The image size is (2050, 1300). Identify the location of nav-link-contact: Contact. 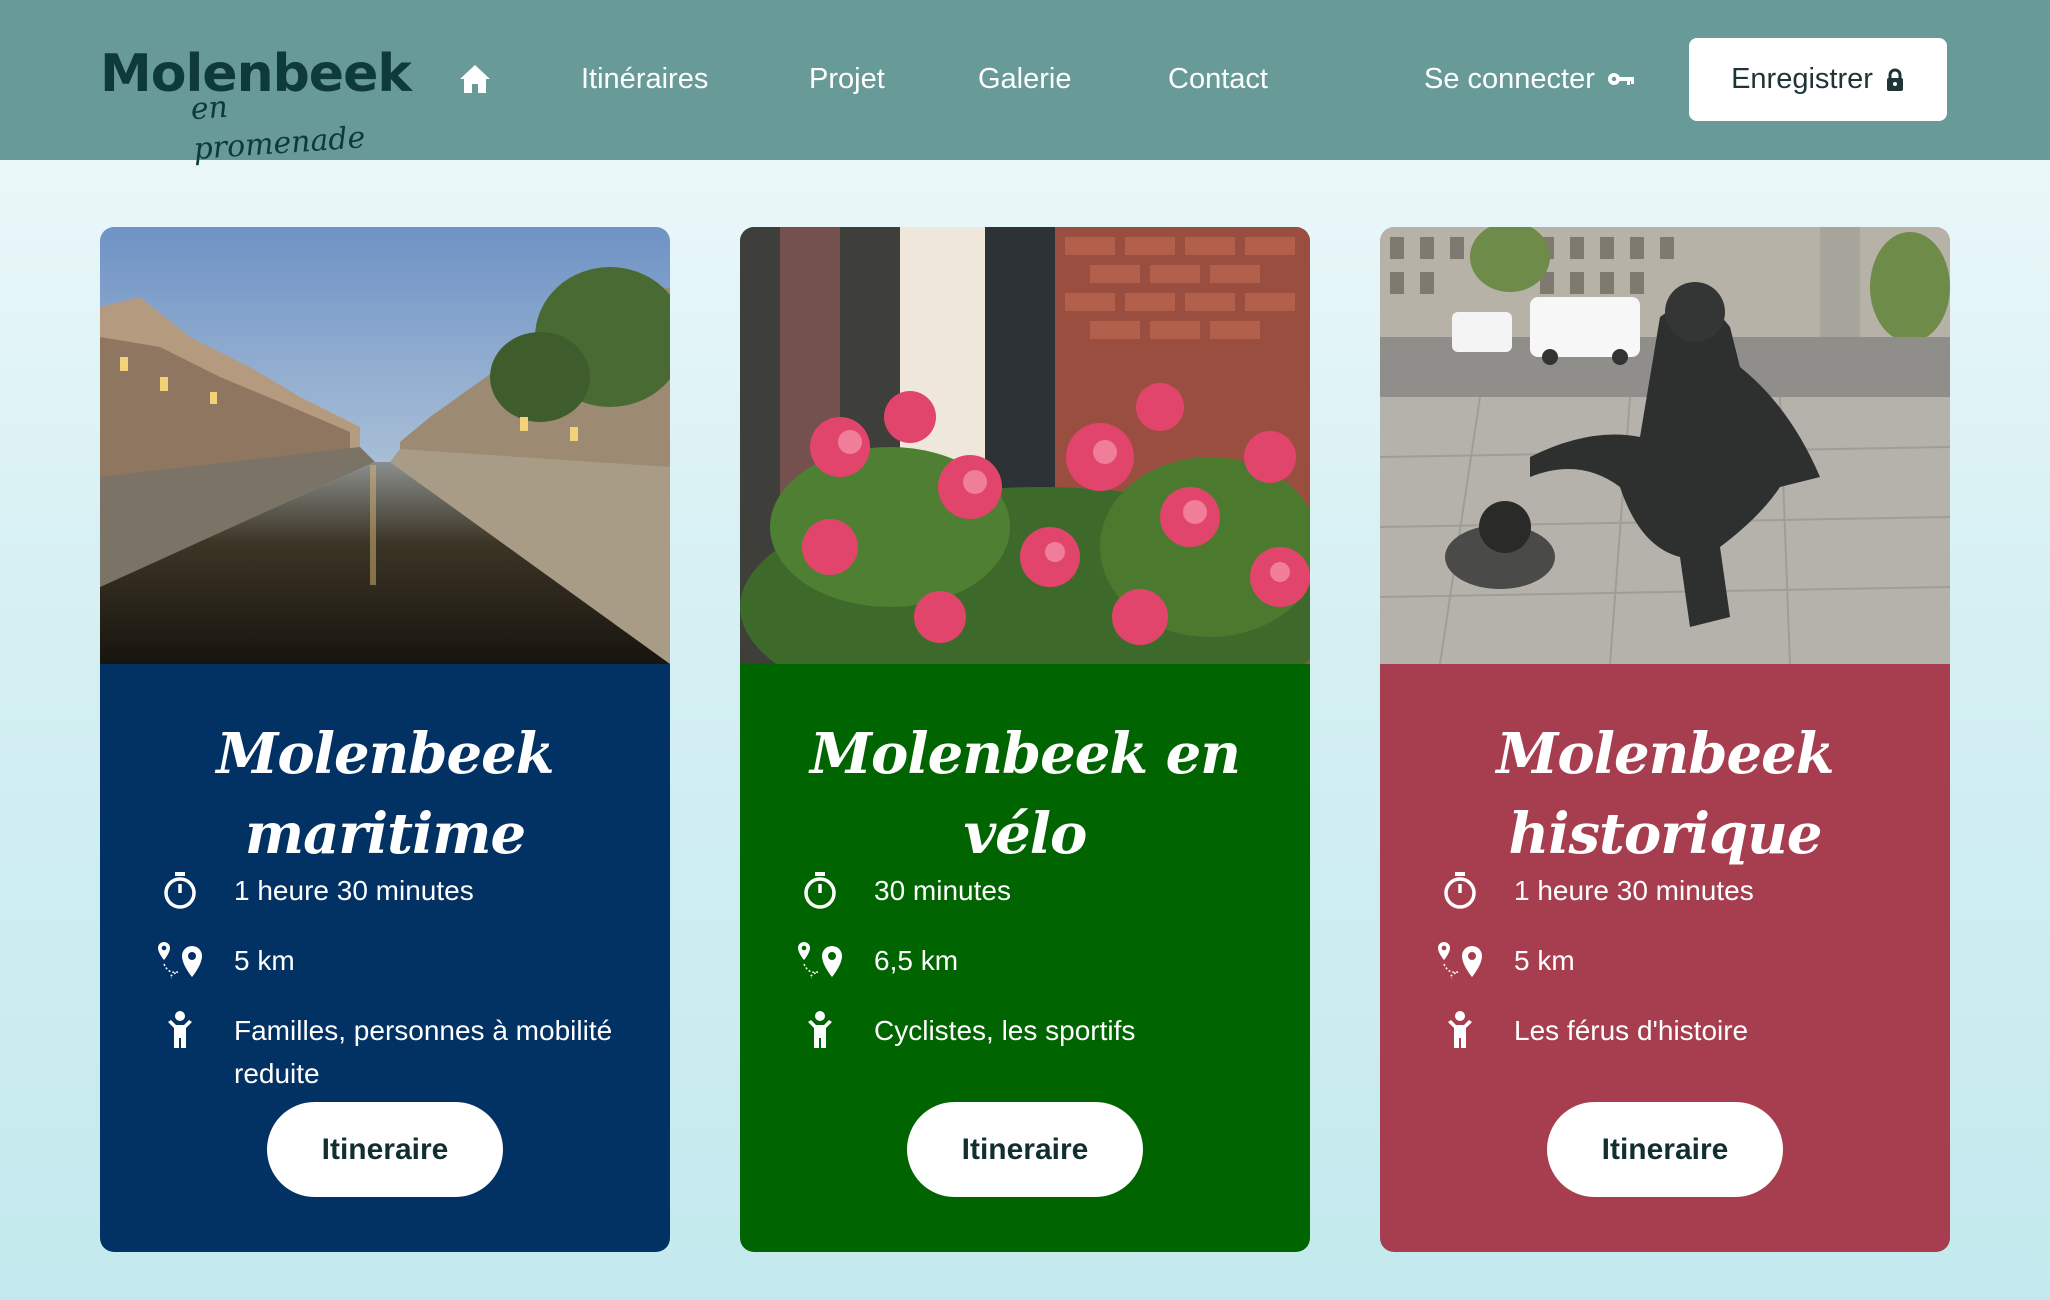
(1218, 79).